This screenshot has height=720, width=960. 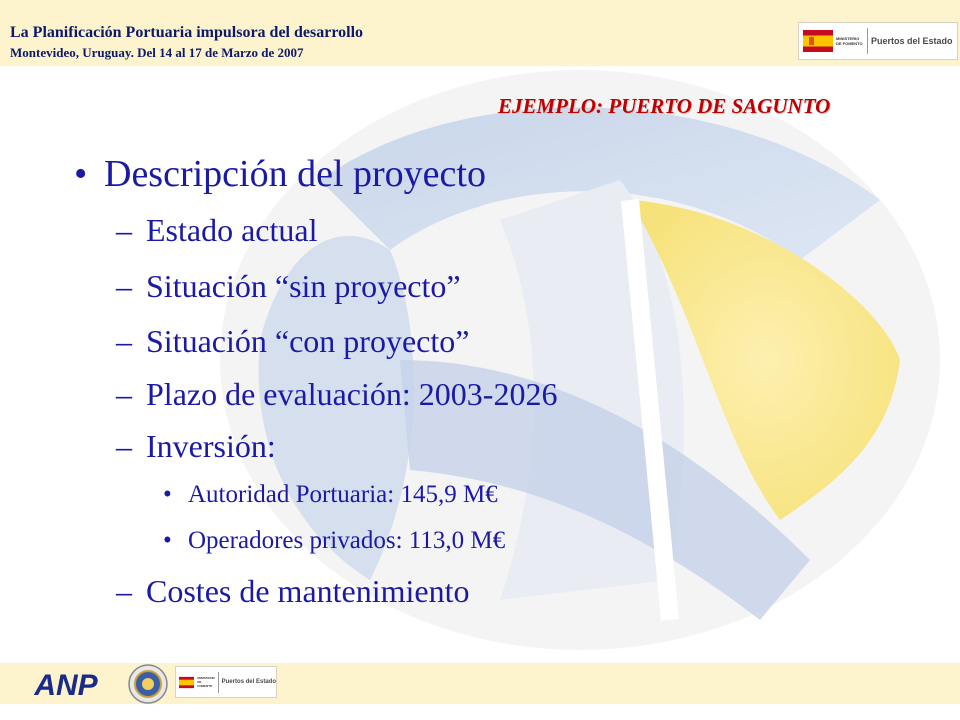 I want to click on heading-text: Descripción del proyecto, so click(x=295, y=174).